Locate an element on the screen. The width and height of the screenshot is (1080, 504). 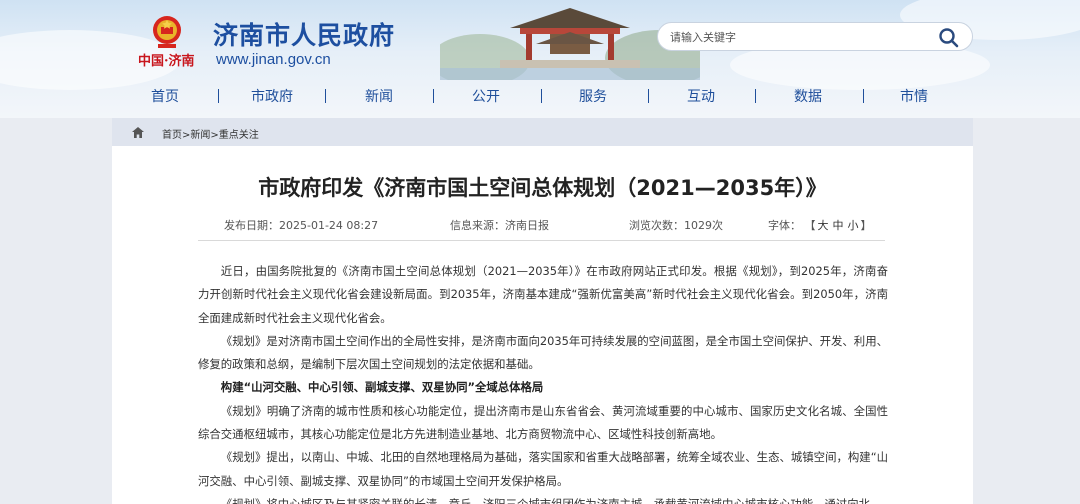
nav-services: 服务 is located at coordinates (593, 96).